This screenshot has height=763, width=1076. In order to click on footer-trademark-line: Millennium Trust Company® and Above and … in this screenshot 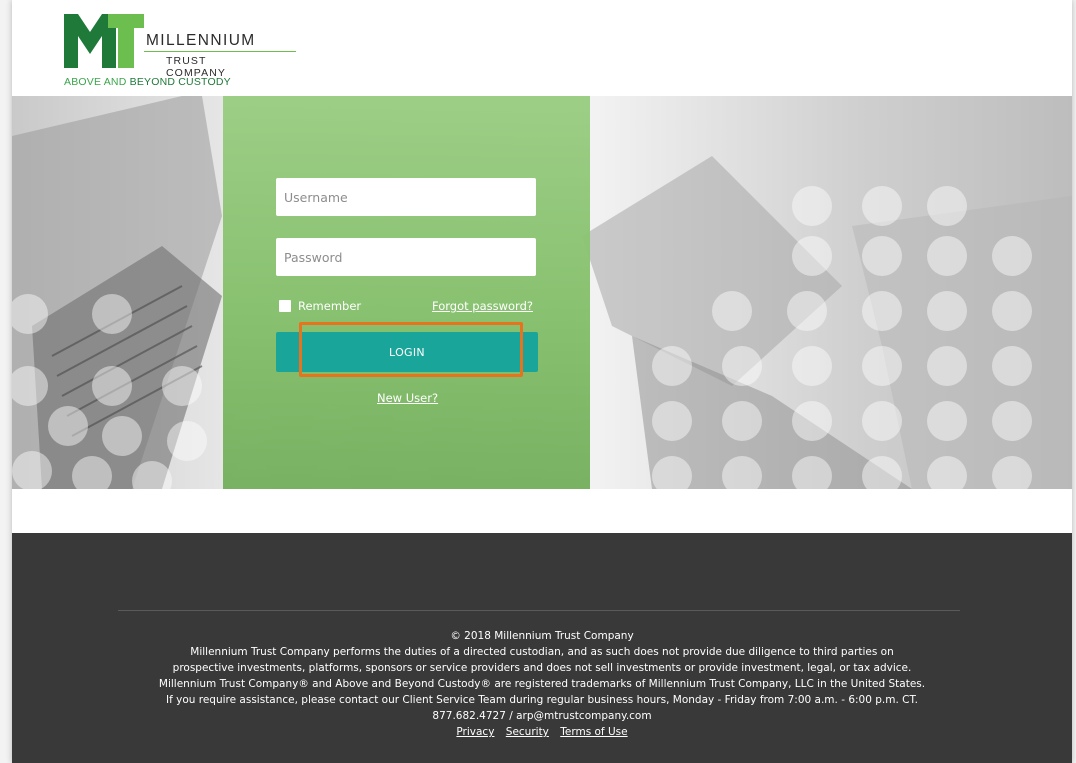, I will do `click(542, 684)`.